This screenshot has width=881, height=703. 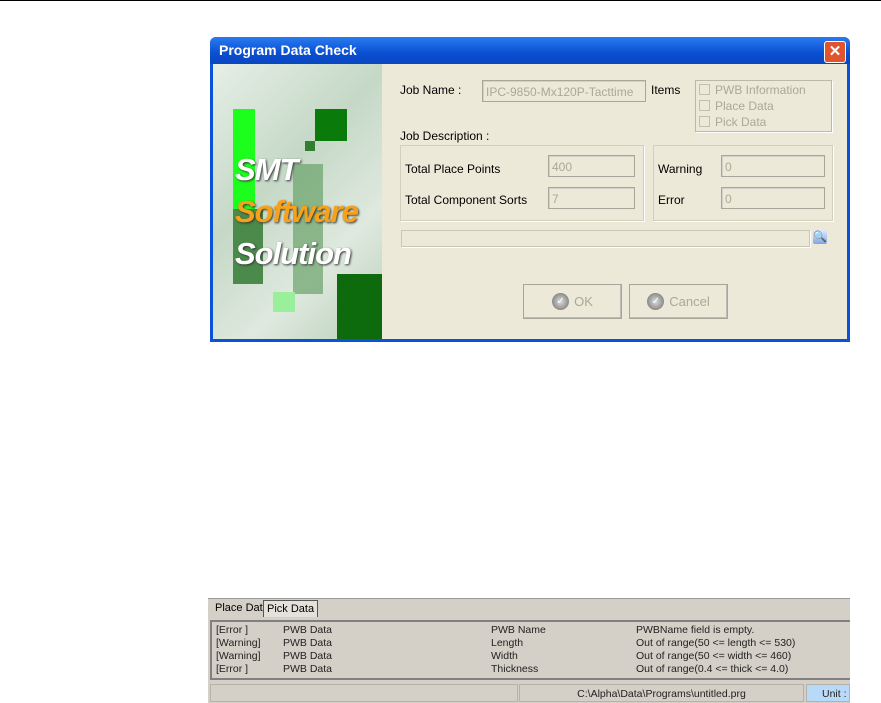 What do you see at coordinates (741, 122) in the screenshot?
I see `pick-data-label: Pick Data` at bounding box center [741, 122].